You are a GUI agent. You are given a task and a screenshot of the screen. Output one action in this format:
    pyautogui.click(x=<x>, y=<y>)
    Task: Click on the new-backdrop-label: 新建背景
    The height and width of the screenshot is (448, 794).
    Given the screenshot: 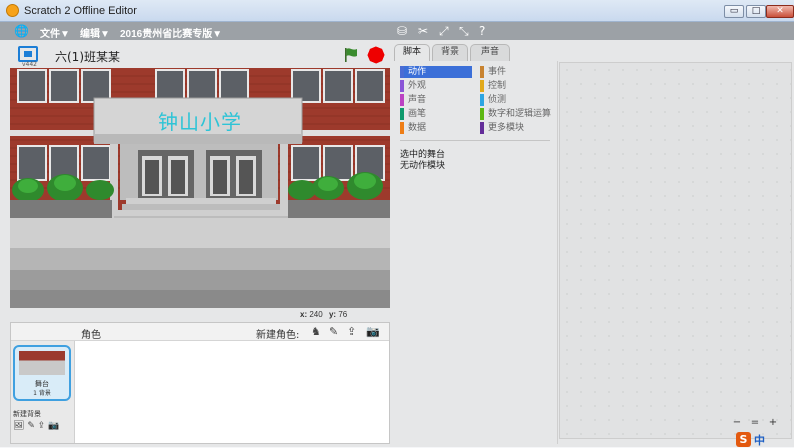 What is the action you would take?
    pyautogui.click(x=27, y=414)
    